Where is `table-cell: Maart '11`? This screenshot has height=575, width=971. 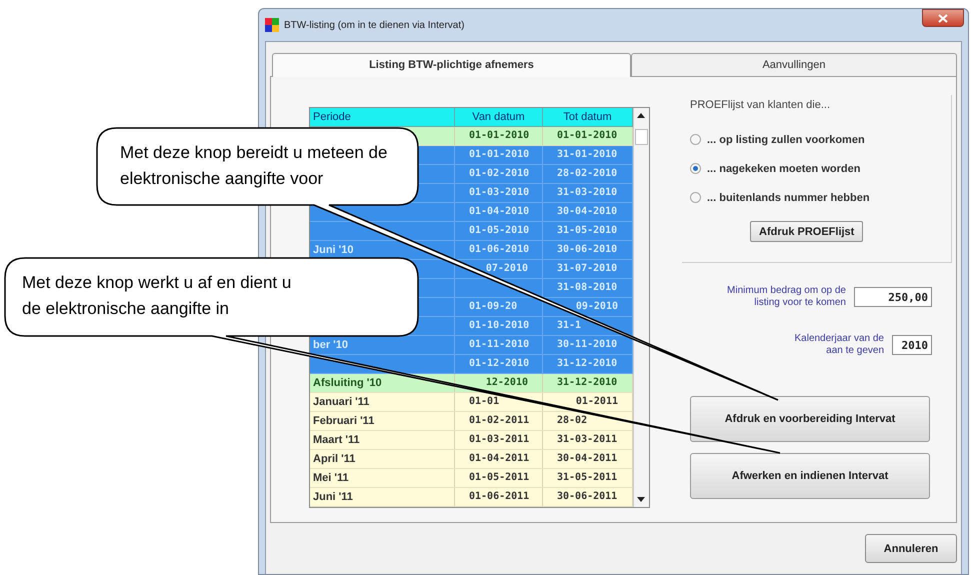 table-cell: Maart '11 is located at coordinates (336, 440).